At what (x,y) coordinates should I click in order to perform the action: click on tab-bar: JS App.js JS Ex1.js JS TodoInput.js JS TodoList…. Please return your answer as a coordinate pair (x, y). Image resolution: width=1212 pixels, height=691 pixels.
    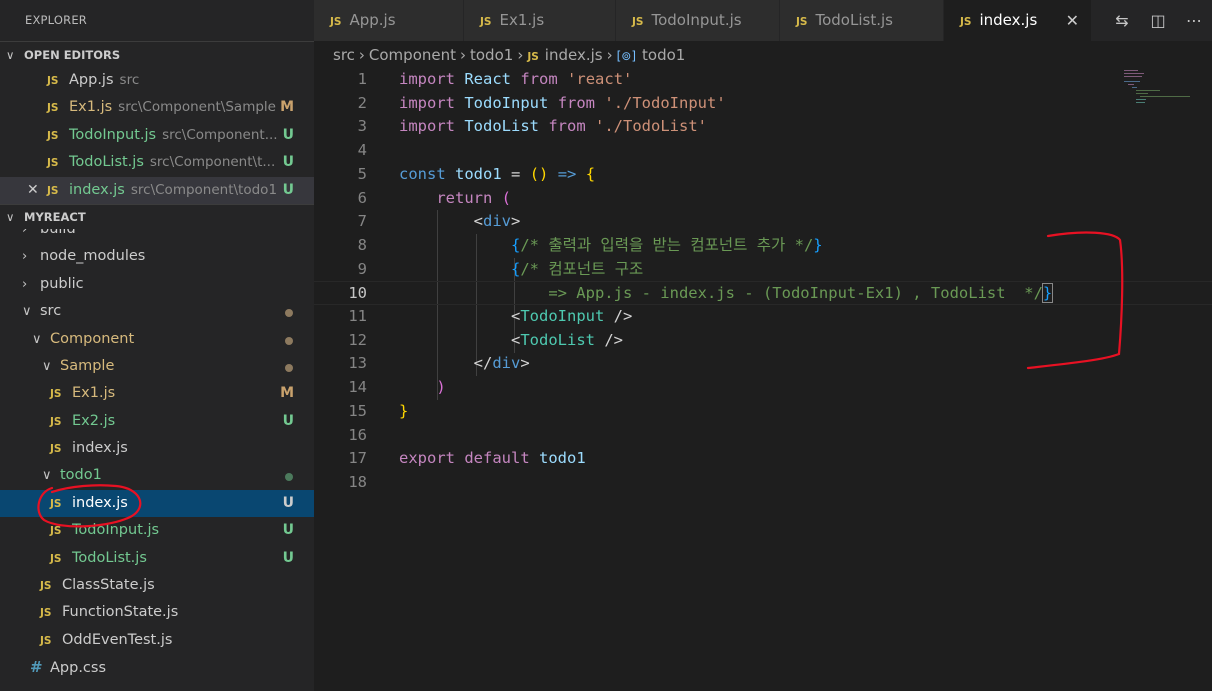
    Looking at the image, I should click on (763, 20).